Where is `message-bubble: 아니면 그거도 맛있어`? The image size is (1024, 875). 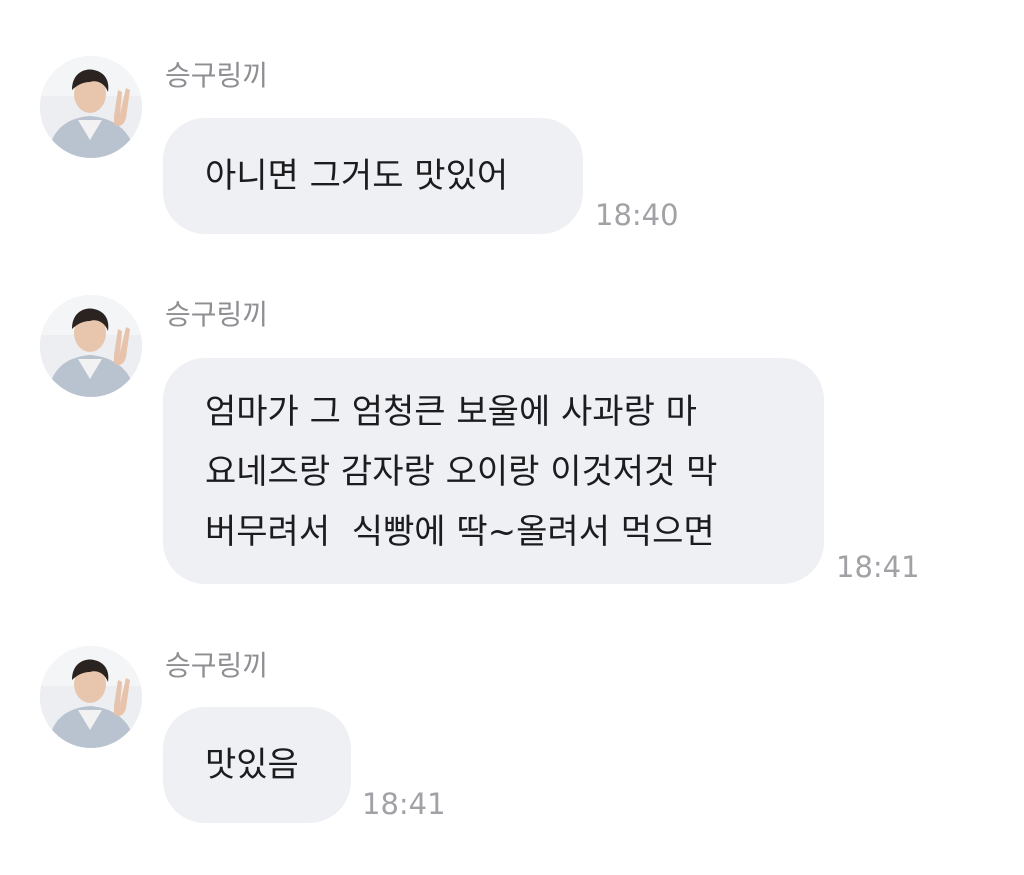 message-bubble: 아니면 그거도 맛있어 is located at coordinates (373, 176).